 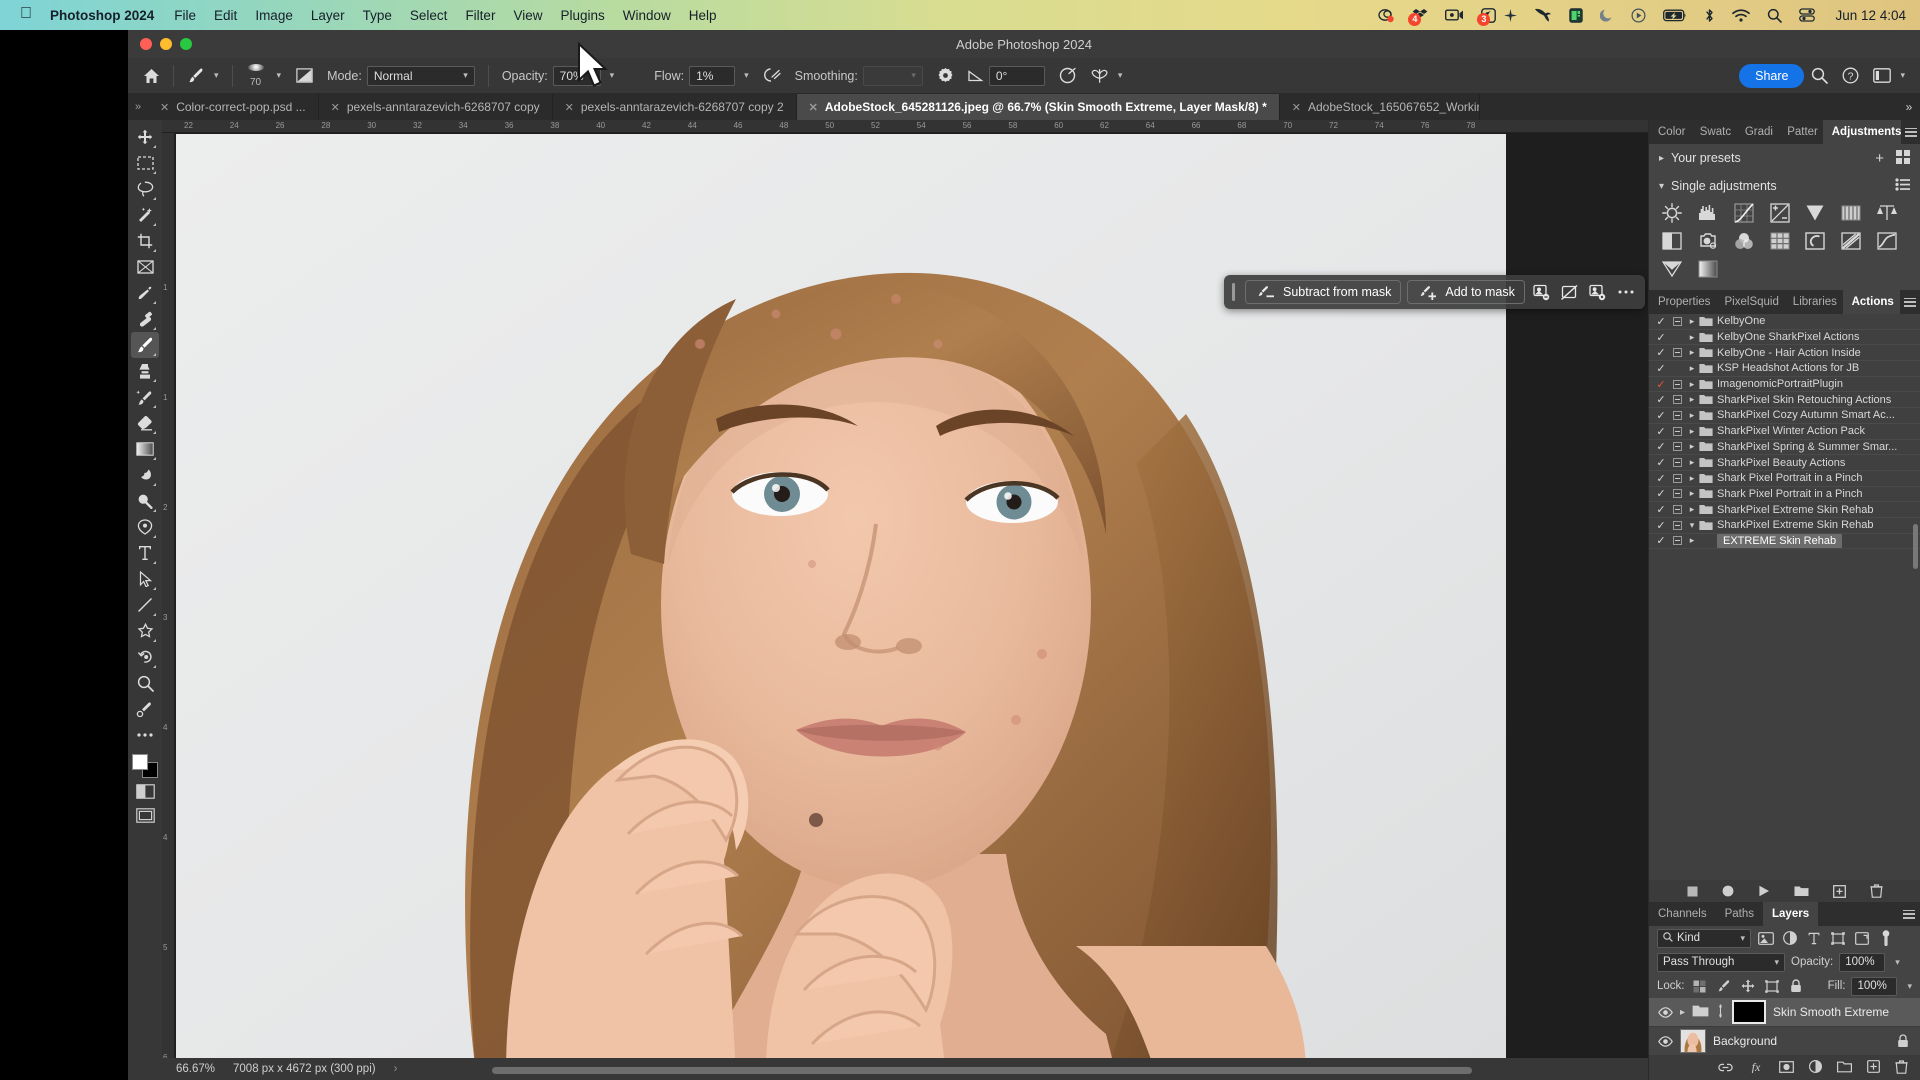 What do you see at coordinates (1744, 241) in the screenshot?
I see `channel-mixer-icon` at bounding box center [1744, 241].